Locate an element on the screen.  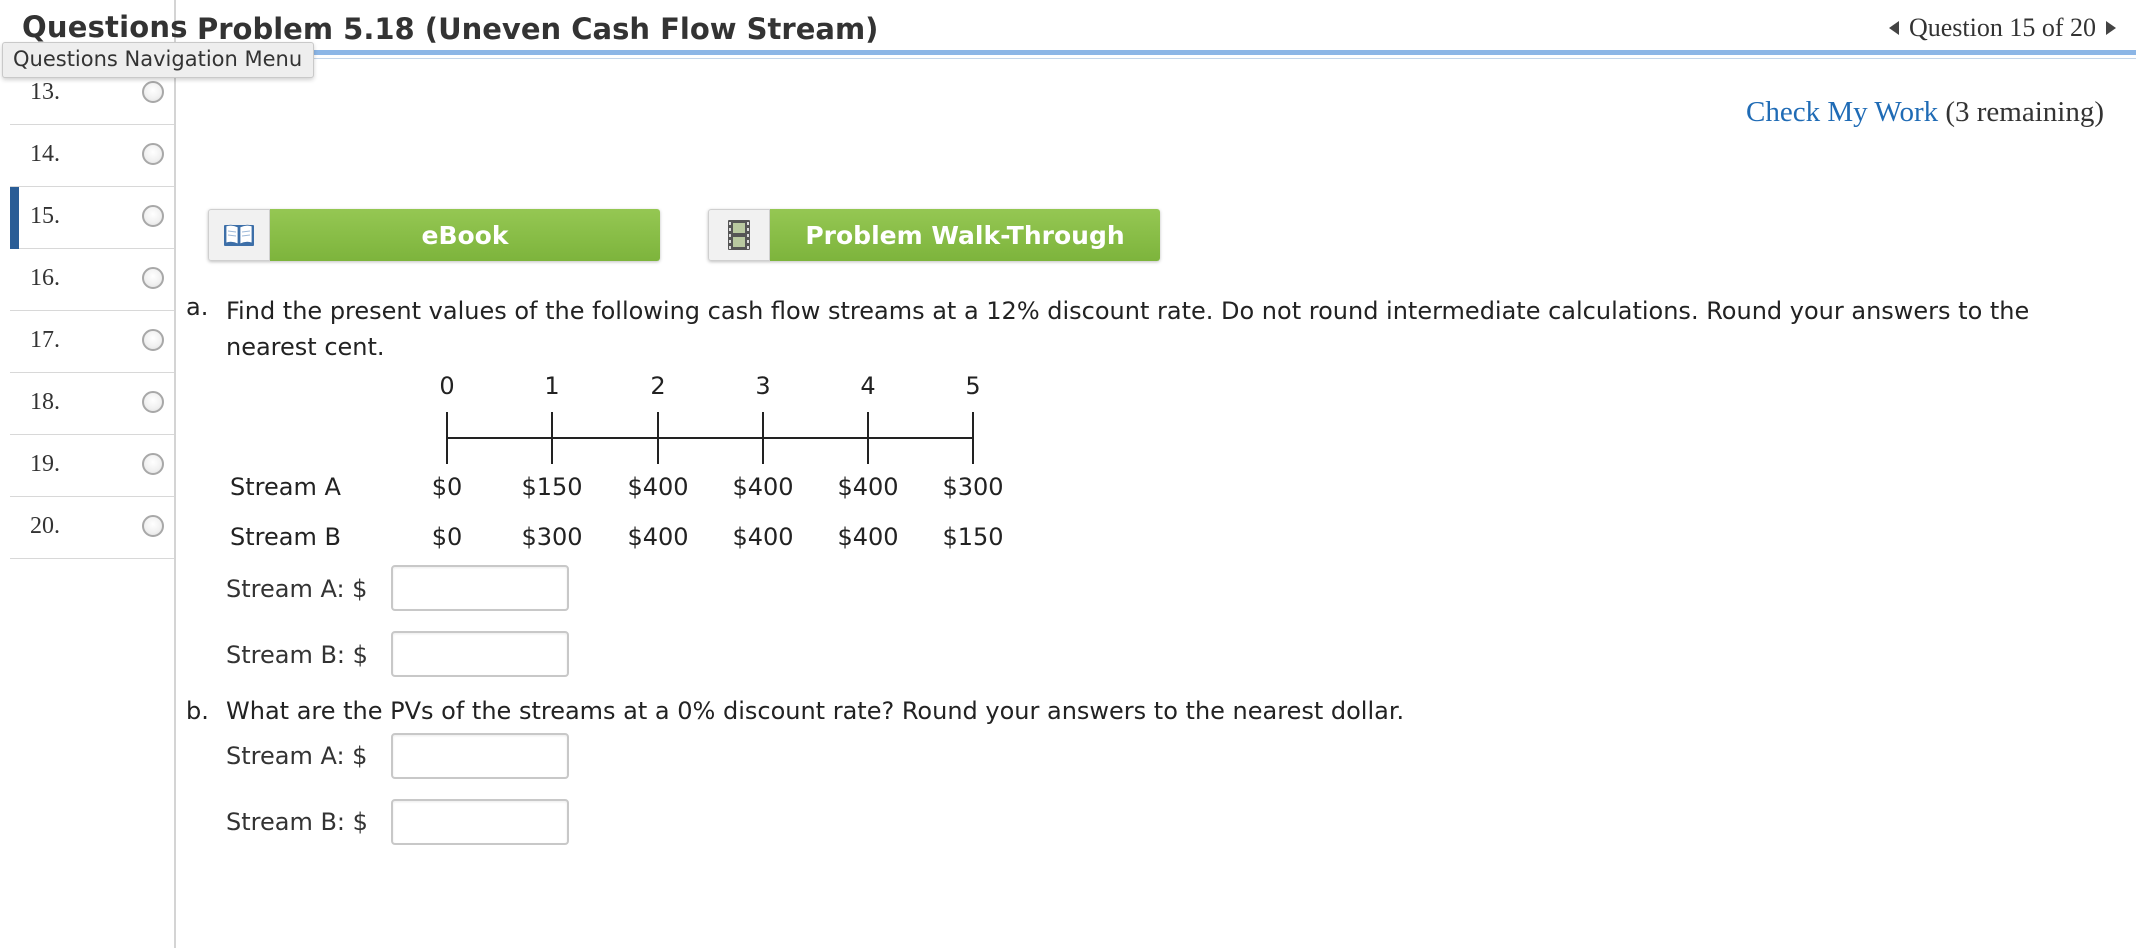
check-my-work-link: Check My Work is located at coordinates (1842, 112).